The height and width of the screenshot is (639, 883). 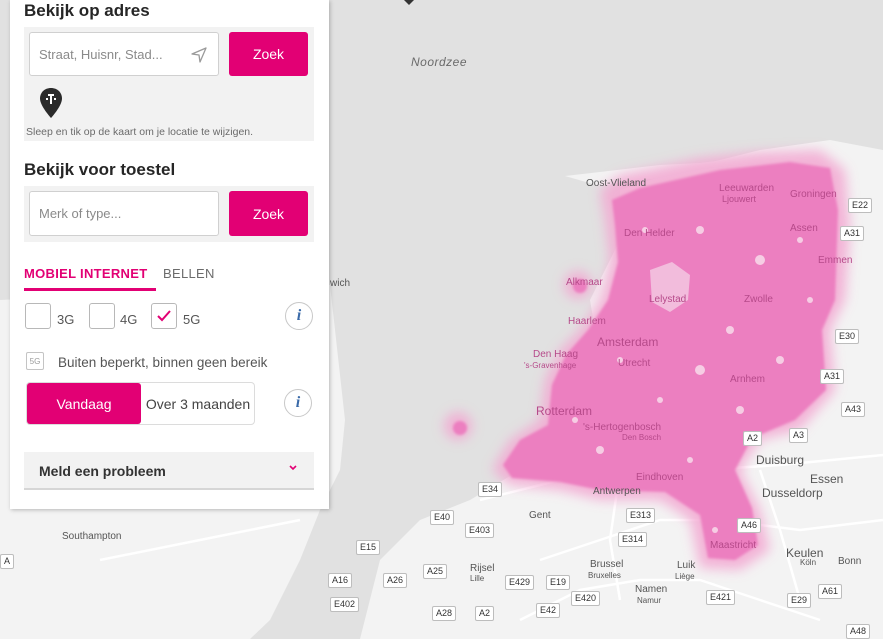 What do you see at coordinates (799, 600) in the screenshot?
I see `road-shield: E29` at bounding box center [799, 600].